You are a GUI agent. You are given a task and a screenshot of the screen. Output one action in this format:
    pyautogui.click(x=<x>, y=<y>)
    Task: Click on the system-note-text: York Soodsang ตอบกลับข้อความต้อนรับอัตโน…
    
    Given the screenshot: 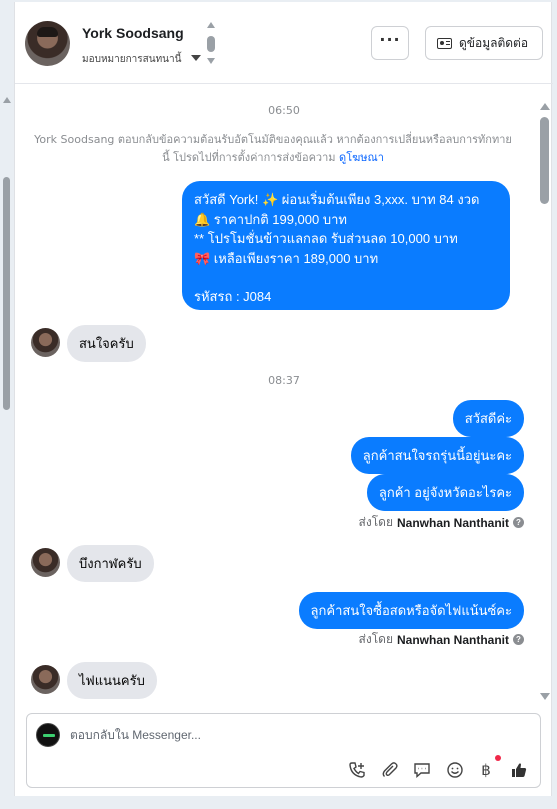 What is the action you would take?
    pyautogui.click(x=273, y=148)
    